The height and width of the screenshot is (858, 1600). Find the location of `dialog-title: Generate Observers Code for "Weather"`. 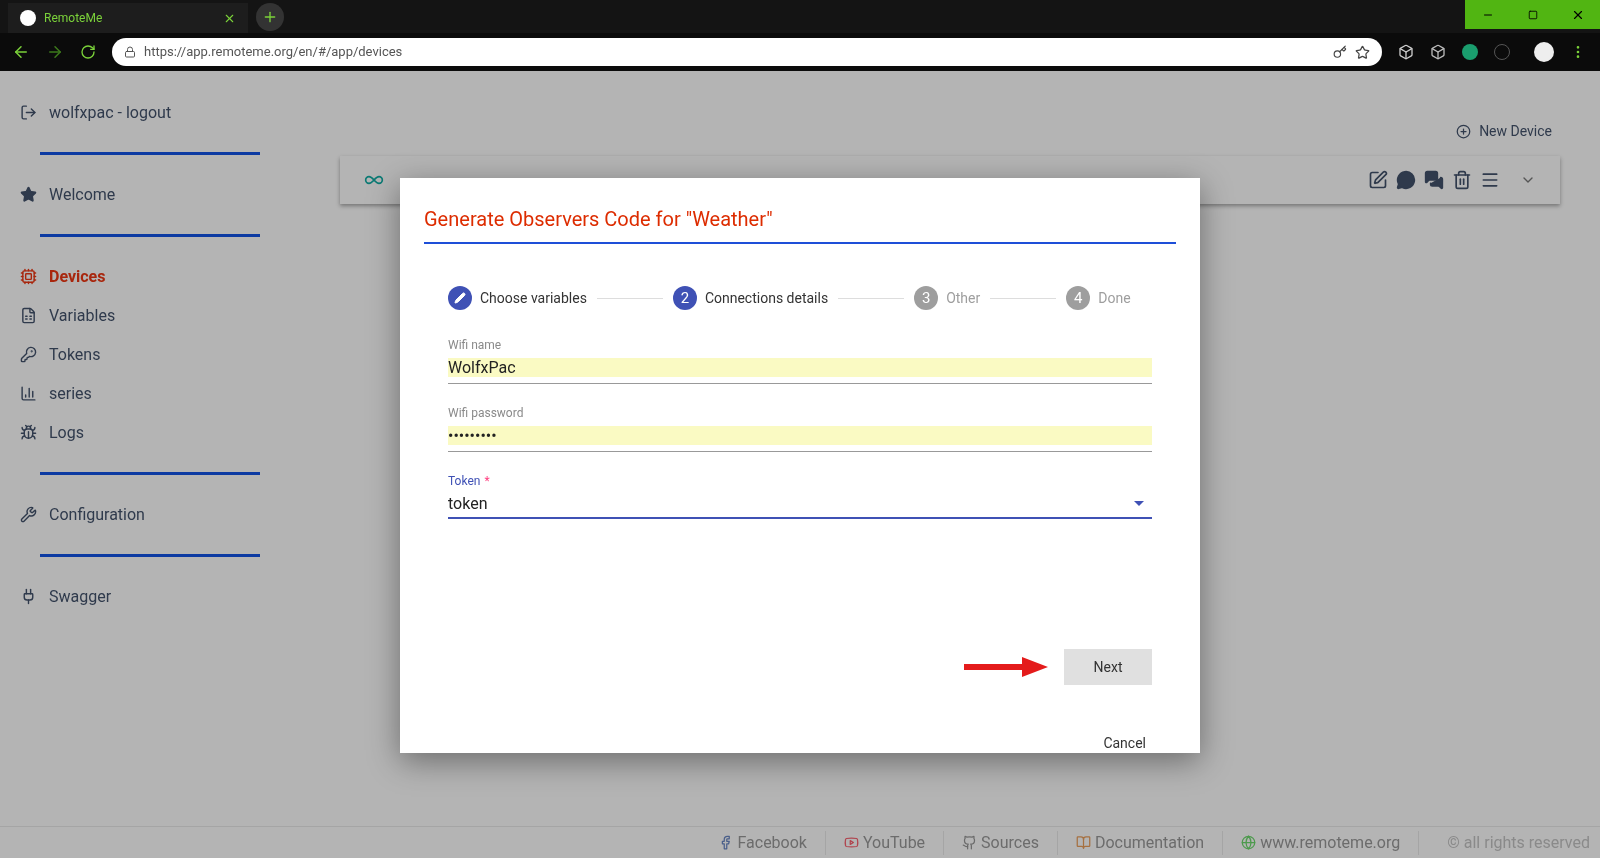

dialog-title: Generate Observers Code for "Weather" is located at coordinates (800, 224).